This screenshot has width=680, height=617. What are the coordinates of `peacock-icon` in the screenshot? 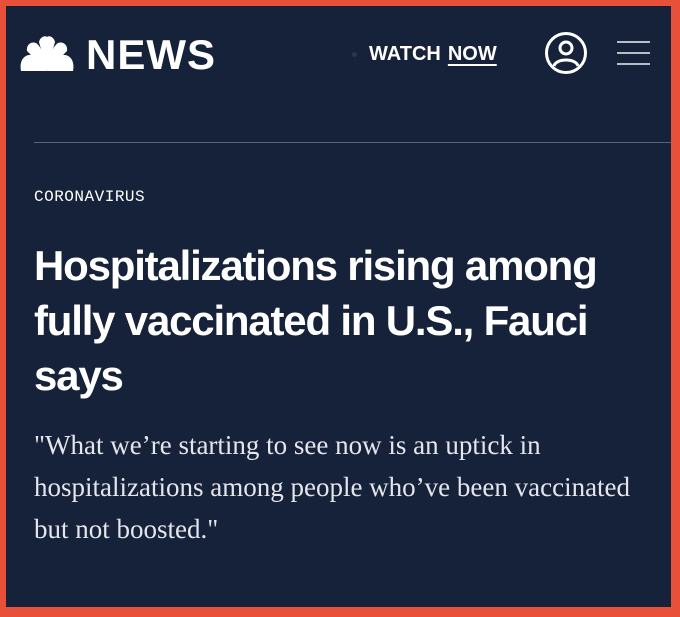 It's located at (47, 53).